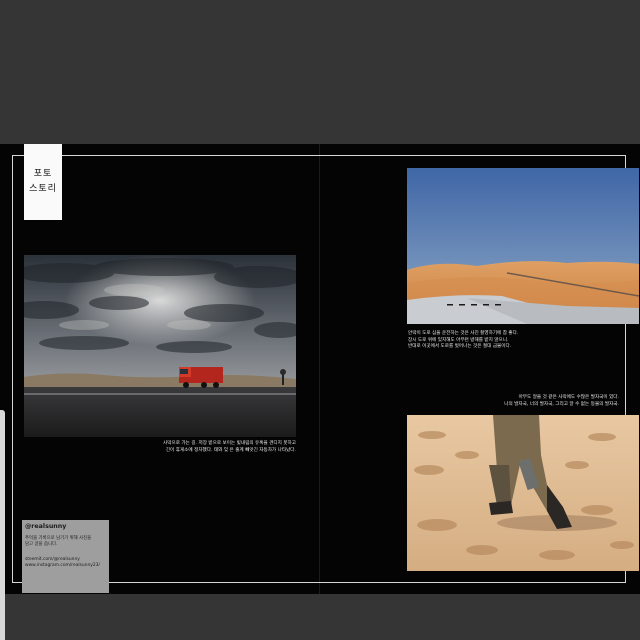 The height and width of the screenshot is (640, 640). I want to click on section-tab-line2: 스토리, so click(43, 189).